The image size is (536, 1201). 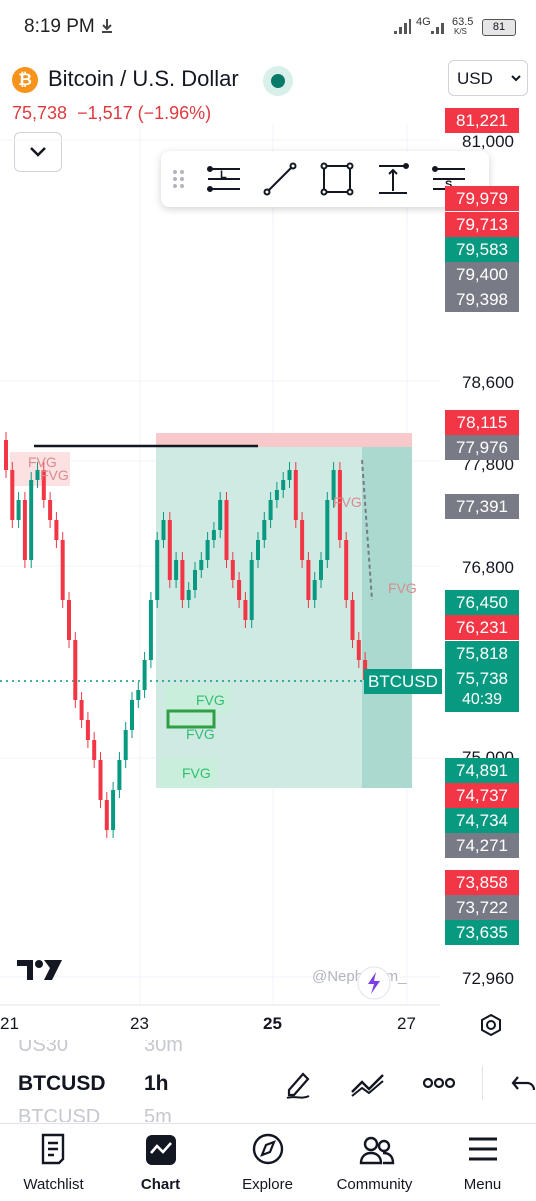 What do you see at coordinates (337, 179) in the screenshot?
I see `rectangle-icon` at bounding box center [337, 179].